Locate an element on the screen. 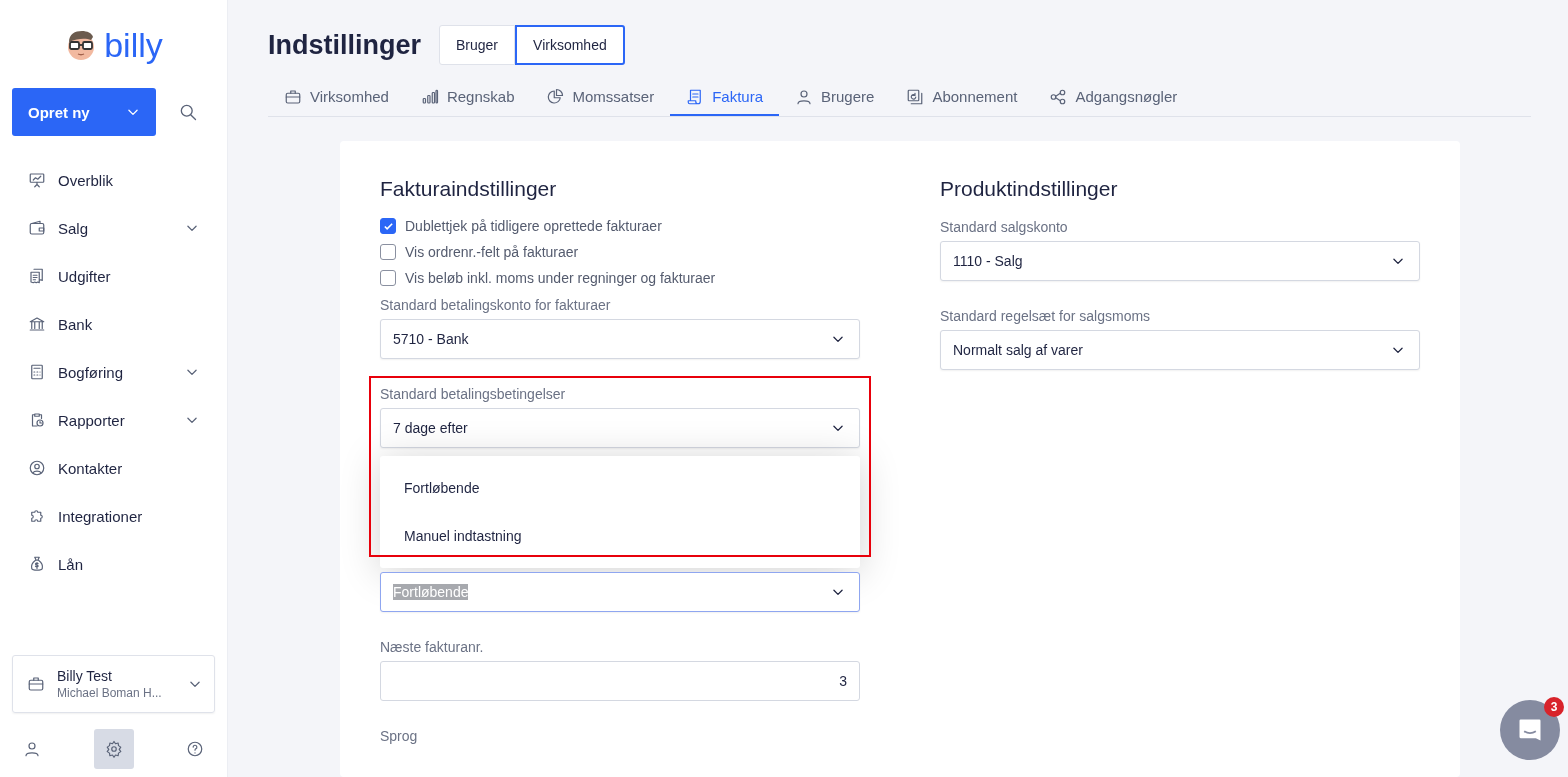 The width and height of the screenshot is (1568, 777). scope-toggle-button: Virksomhed is located at coordinates (570, 45).